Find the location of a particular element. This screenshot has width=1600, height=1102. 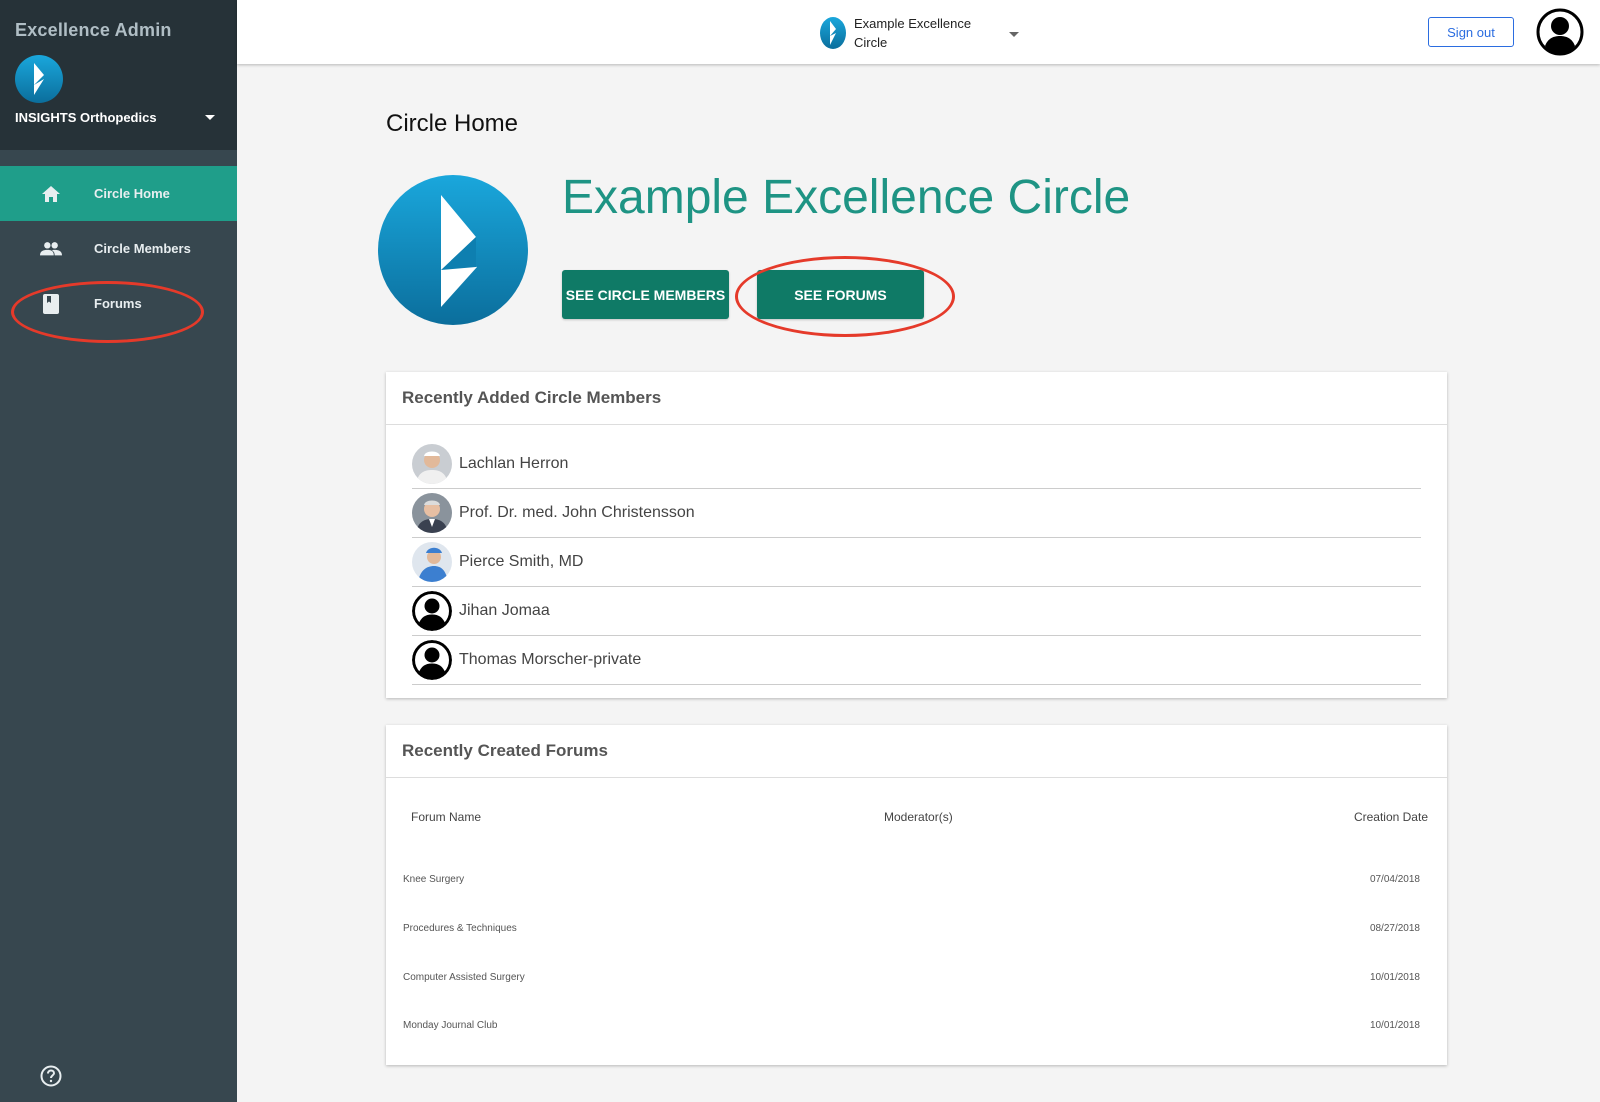

circle-selector-name: Example Excellence Circle is located at coordinates (913, 33).